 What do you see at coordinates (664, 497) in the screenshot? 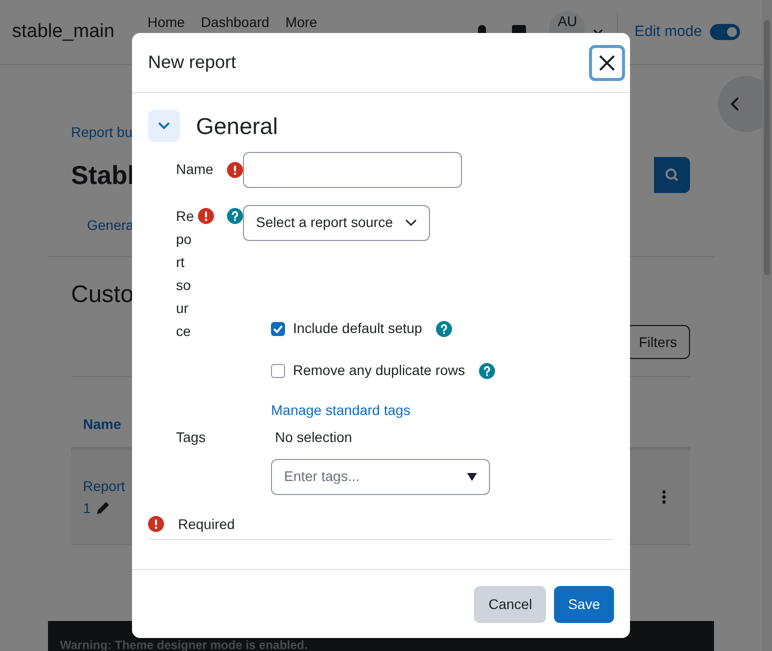
I see `kebab-menu-icon` at bounding box center [664, 497].